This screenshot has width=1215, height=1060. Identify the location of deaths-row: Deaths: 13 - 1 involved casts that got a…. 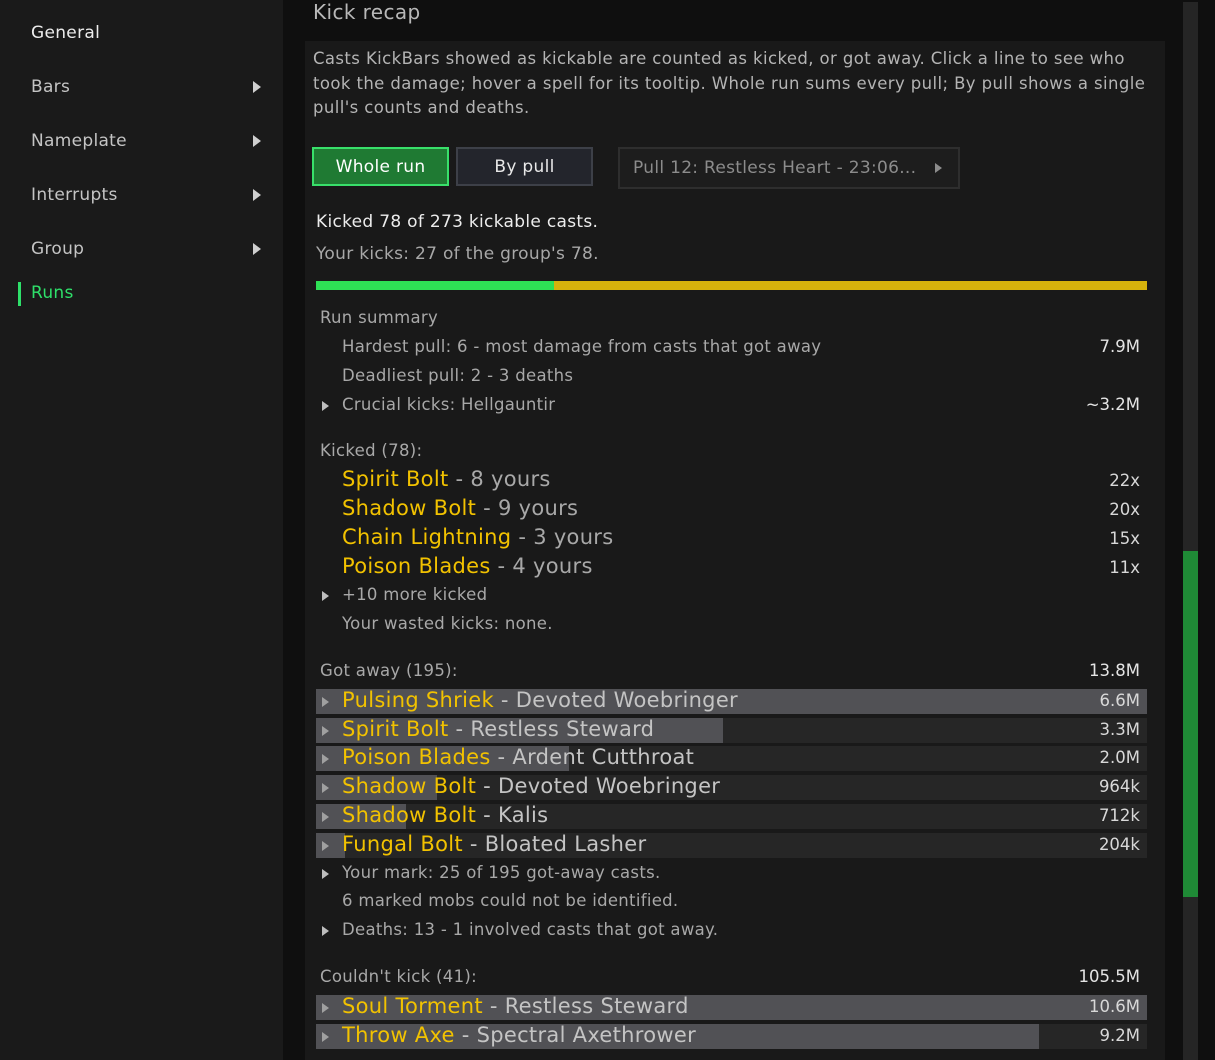
(731, 931).